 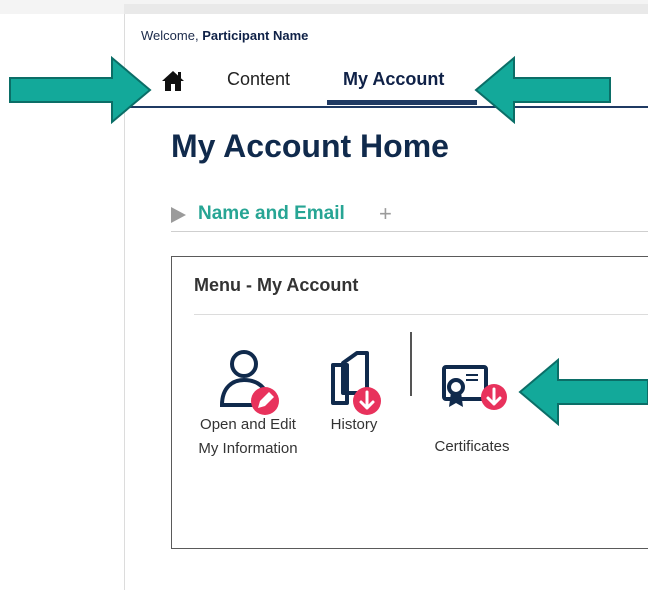 What do you see at coordinates (542, 90) in the screenshot?
I see `annotation-arrow-my-account` at bounding box center [542, 90].